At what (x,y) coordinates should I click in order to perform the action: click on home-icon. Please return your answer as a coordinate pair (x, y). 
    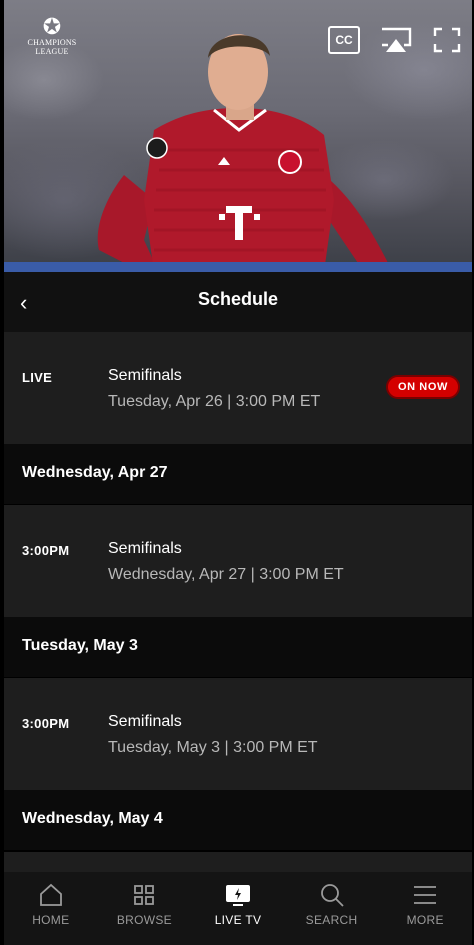
    Looking at the image, I should click on (50, 894).